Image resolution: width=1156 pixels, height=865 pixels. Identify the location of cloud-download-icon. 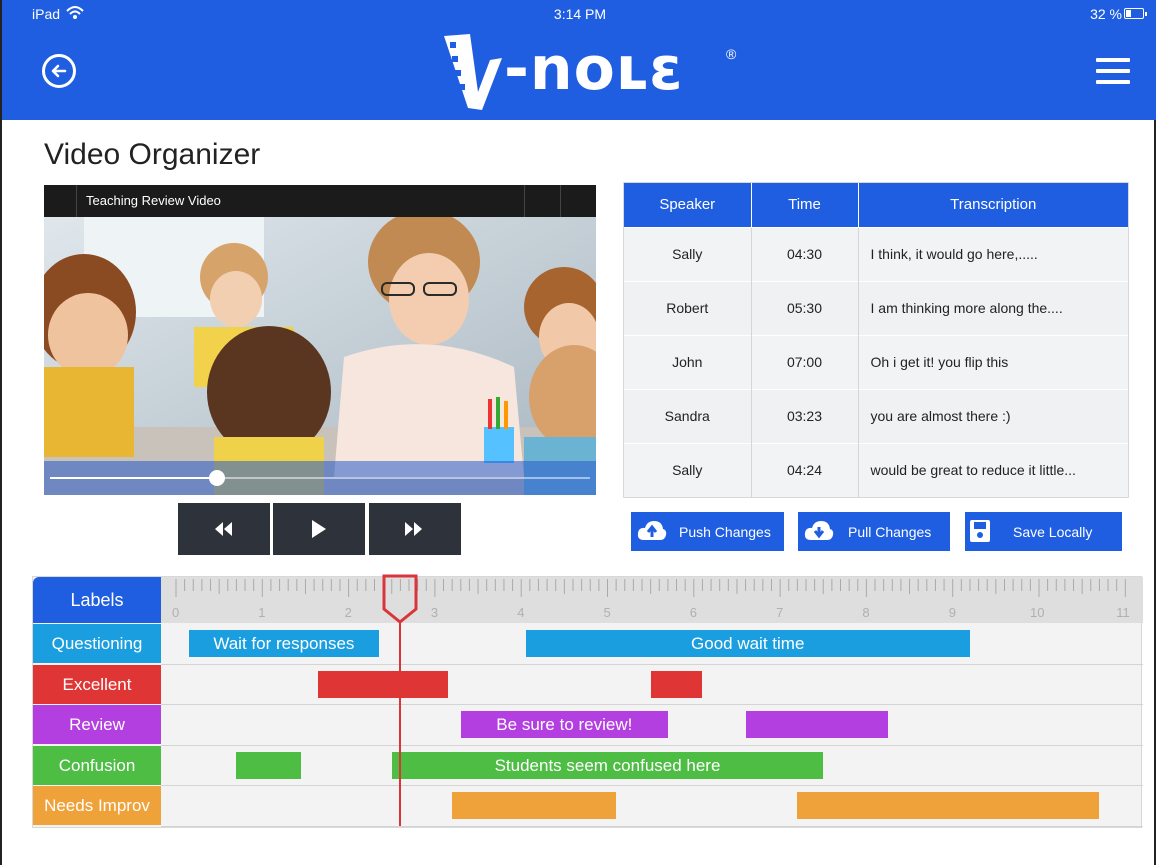
(819, 530).